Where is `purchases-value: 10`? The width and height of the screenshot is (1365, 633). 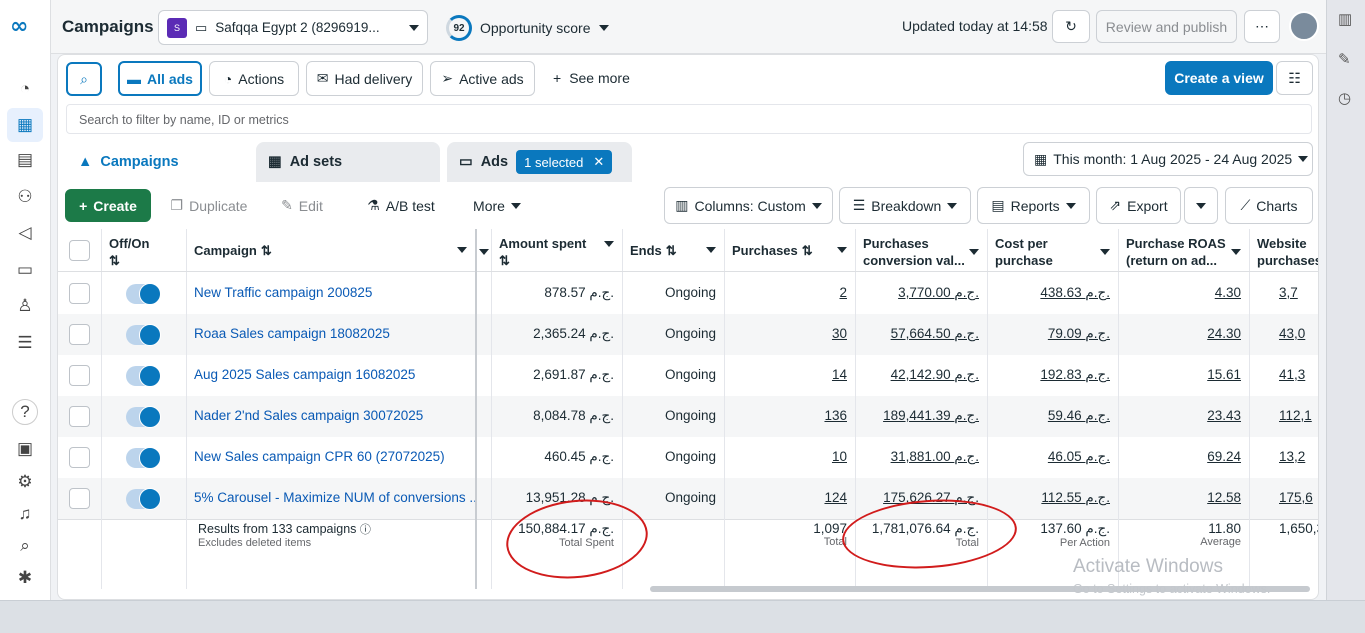 purchases-value: 10 is located at coordinates (789, 457).